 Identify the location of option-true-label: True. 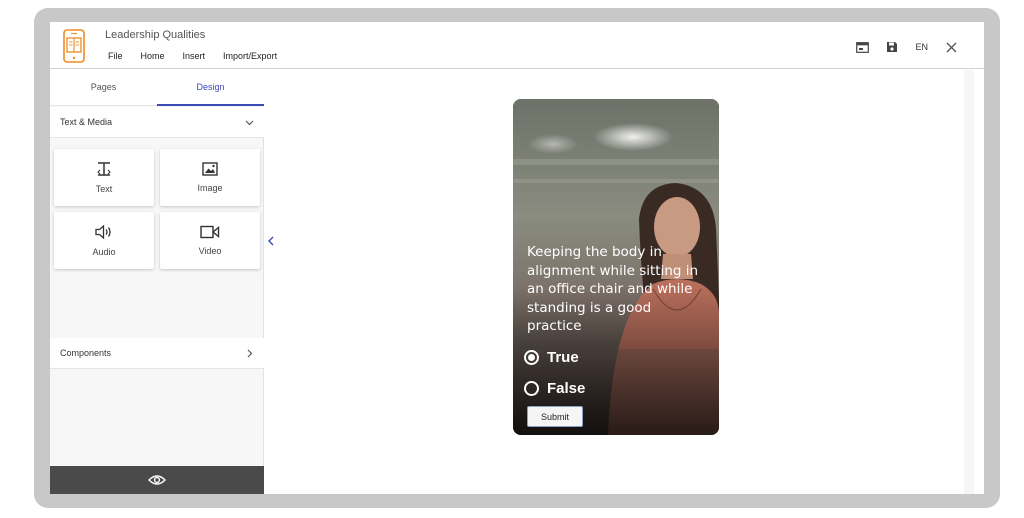
(563, 357).